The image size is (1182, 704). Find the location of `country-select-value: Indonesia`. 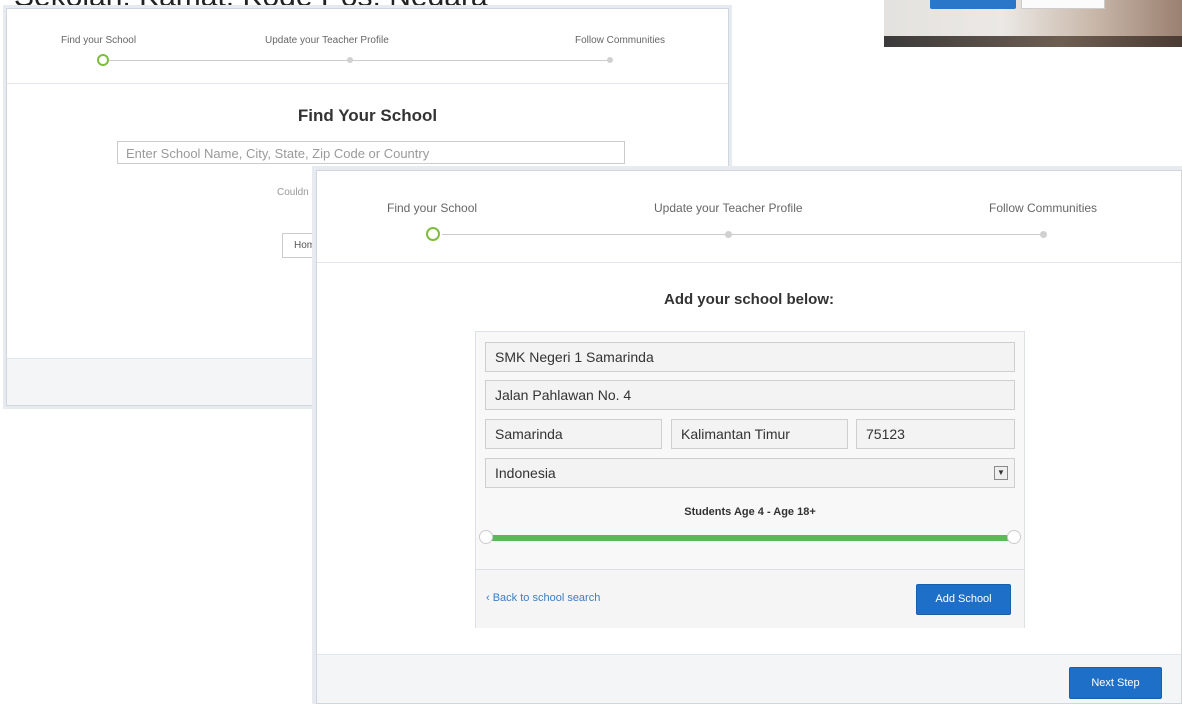

country-select-value: Indonesia is located at coordinates (525, 473).